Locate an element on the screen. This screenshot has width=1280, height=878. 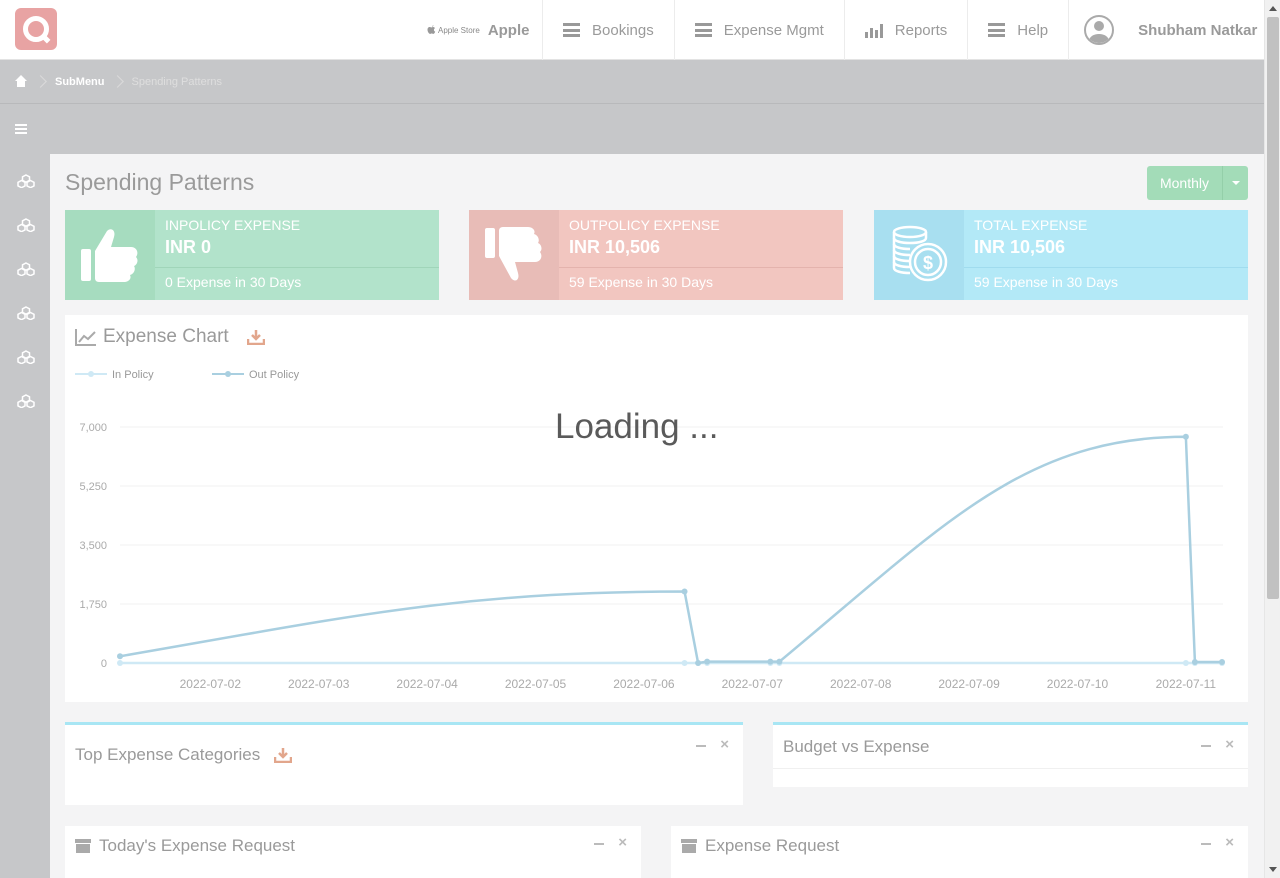
x-tick-label: 2022-07-08 is located at coordinates (861, 684).